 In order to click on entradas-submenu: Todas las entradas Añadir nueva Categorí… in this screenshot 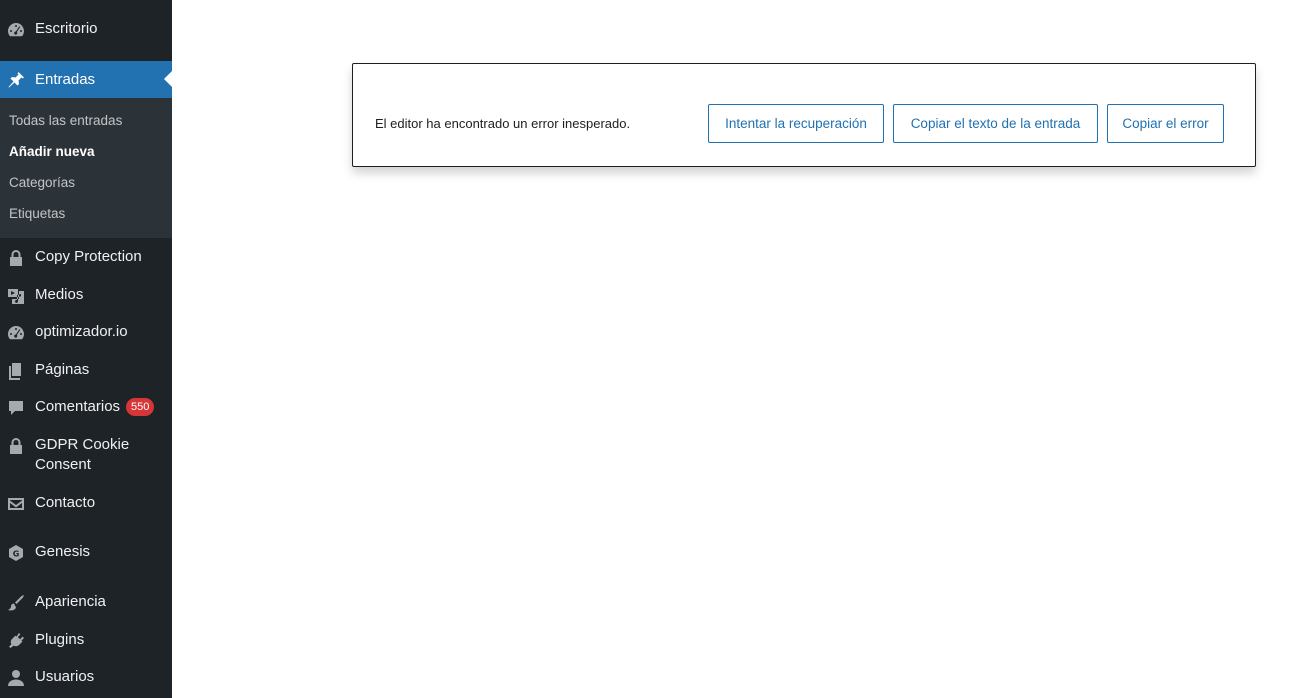, I will do `click(86, 168)`.